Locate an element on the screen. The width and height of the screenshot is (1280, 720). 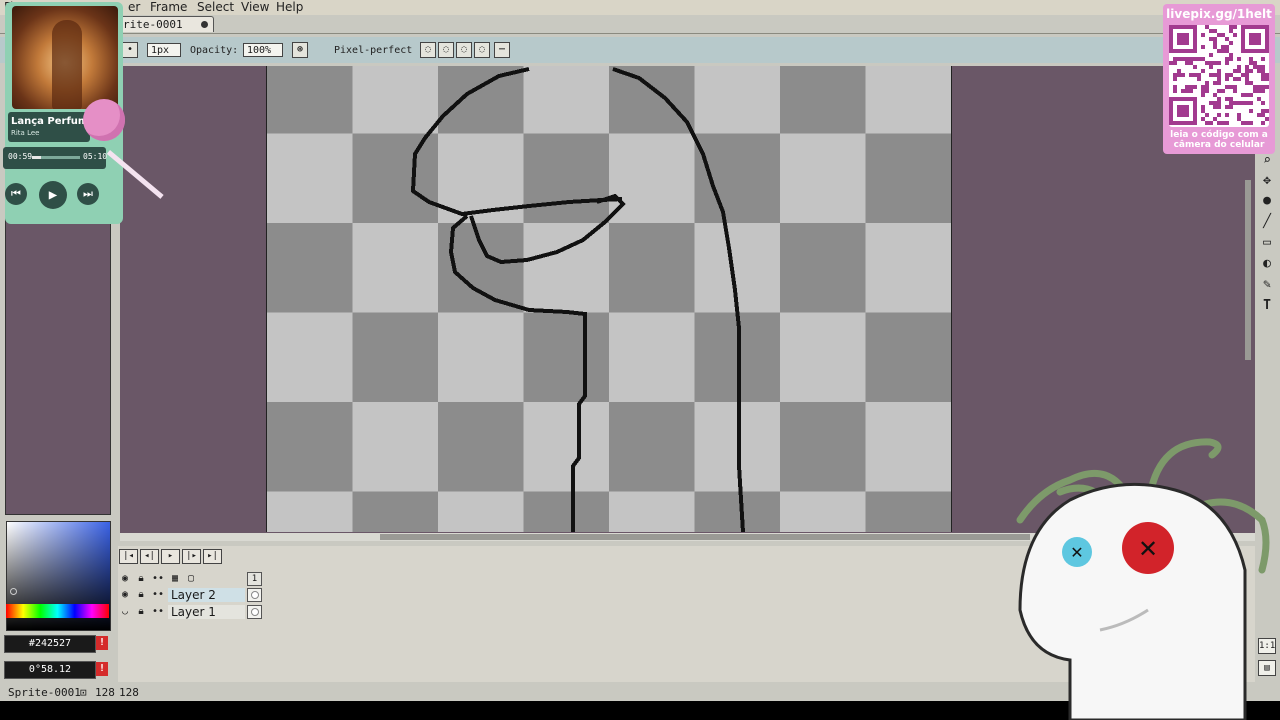
lock-header-icon: 🔒︎ is located at coordinates (141, 579).